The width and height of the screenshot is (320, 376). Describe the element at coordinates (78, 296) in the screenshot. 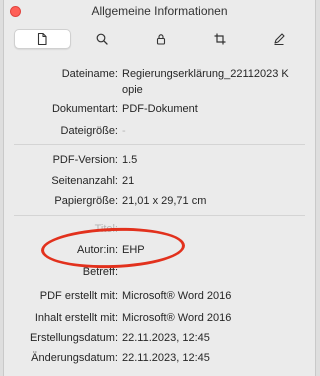

I see `pdf-erstellt-label: PDF erstellt mit:` at that location.